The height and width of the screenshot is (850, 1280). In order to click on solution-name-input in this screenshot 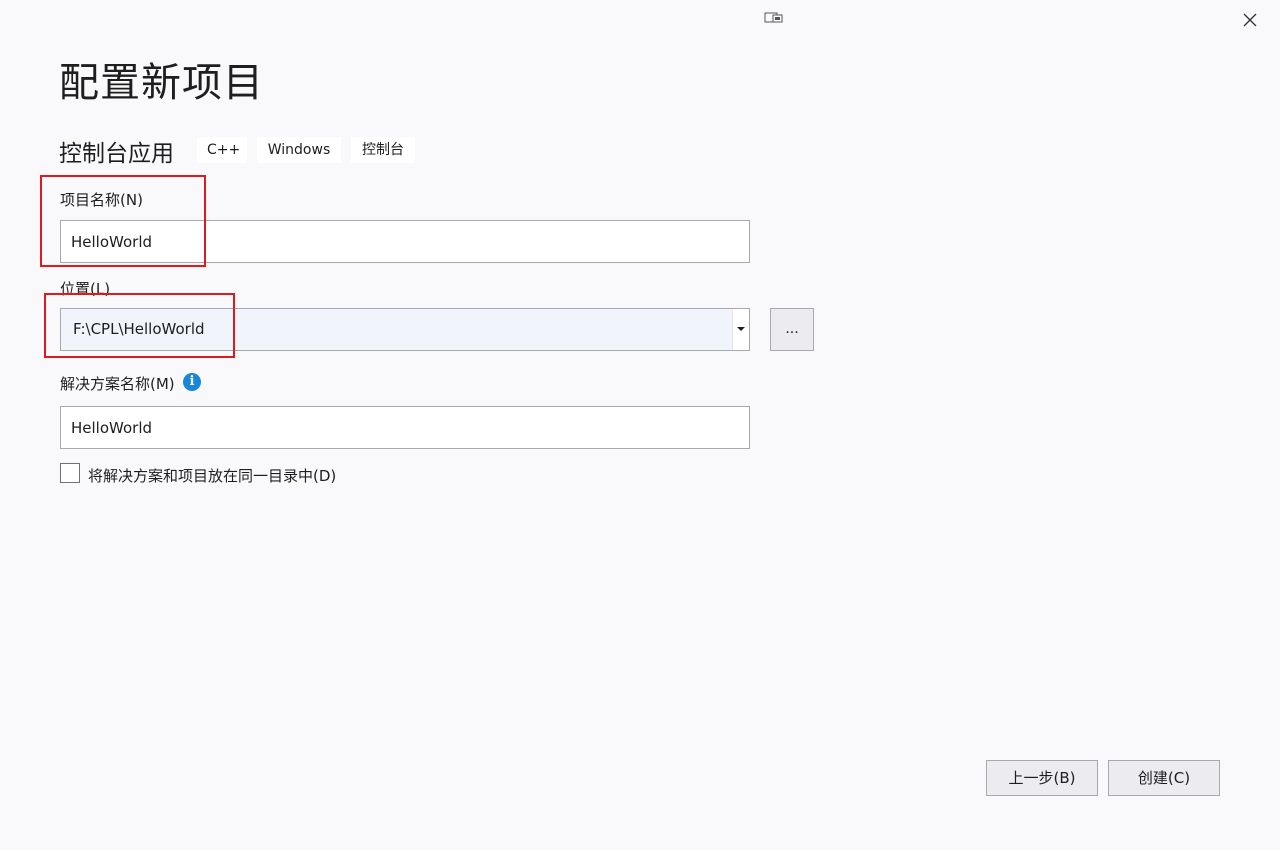, I will do `click(405, 427)`.